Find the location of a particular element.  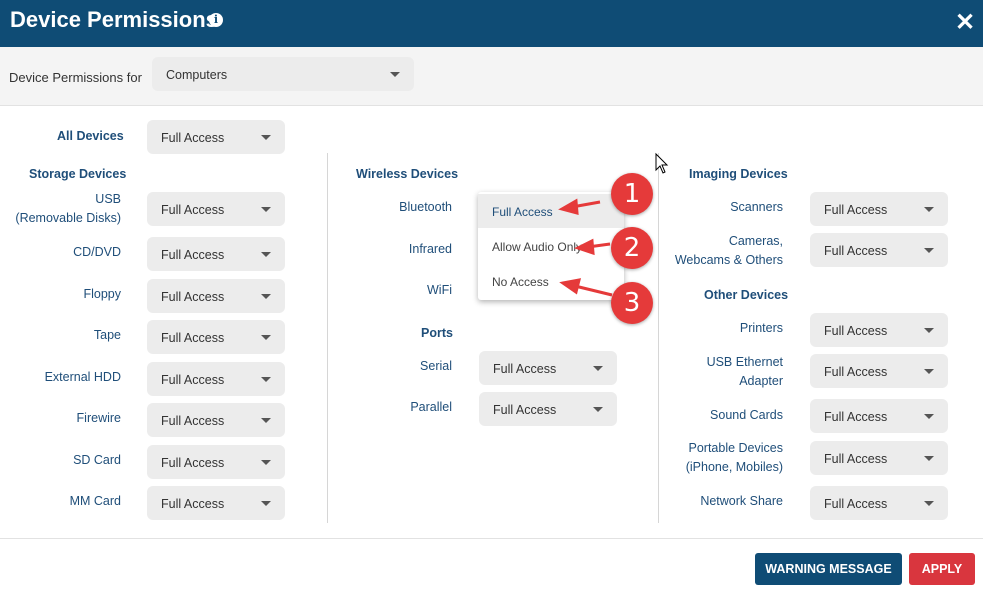

warning-message-button: WARNING MESSAGE is located at coordinates (828, 569).